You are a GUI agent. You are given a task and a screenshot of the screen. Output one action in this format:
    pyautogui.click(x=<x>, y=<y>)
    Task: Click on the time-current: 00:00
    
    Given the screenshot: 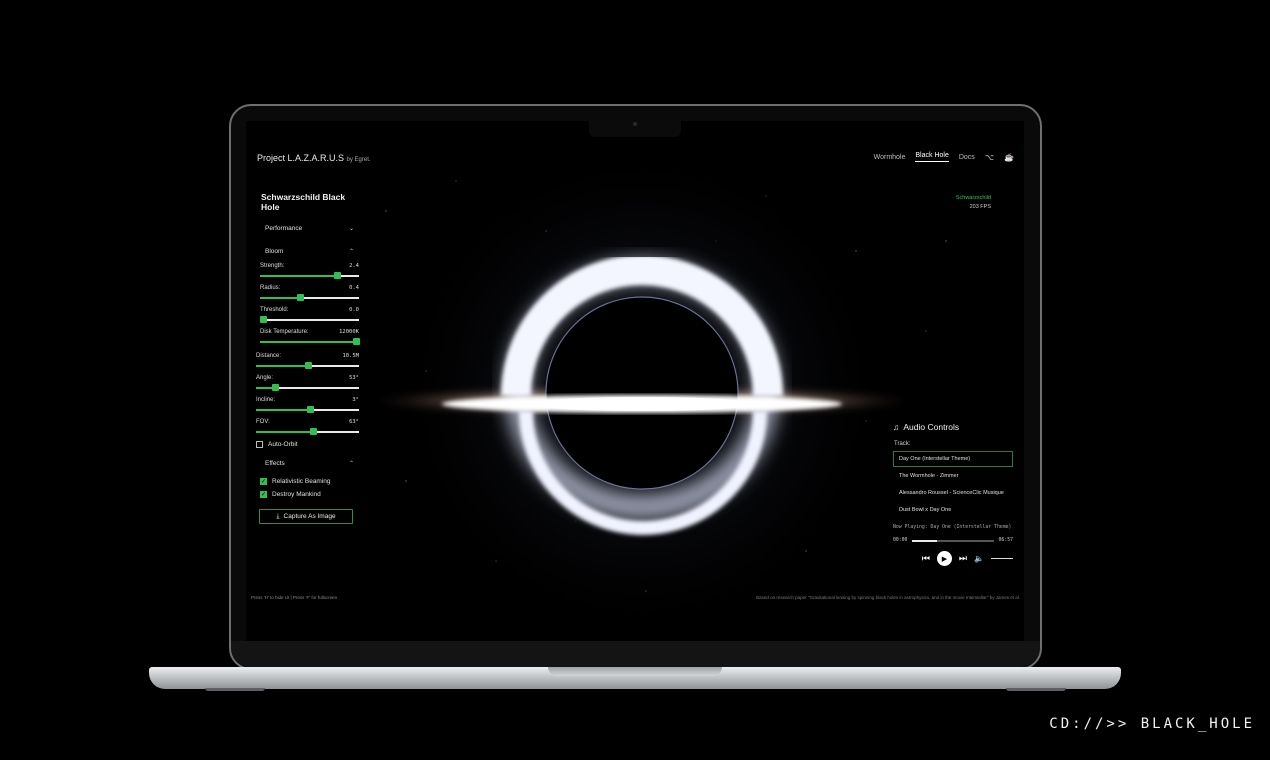 What is the action you would take?
    pyautogui.click(x=900, y=540)
    